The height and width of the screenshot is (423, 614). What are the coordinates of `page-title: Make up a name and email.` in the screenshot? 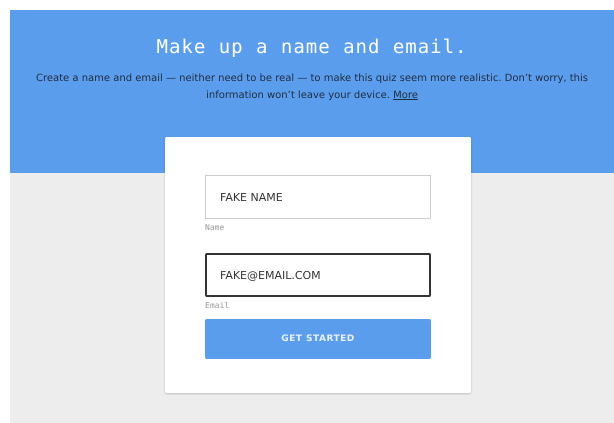 It's located at (312, 47).